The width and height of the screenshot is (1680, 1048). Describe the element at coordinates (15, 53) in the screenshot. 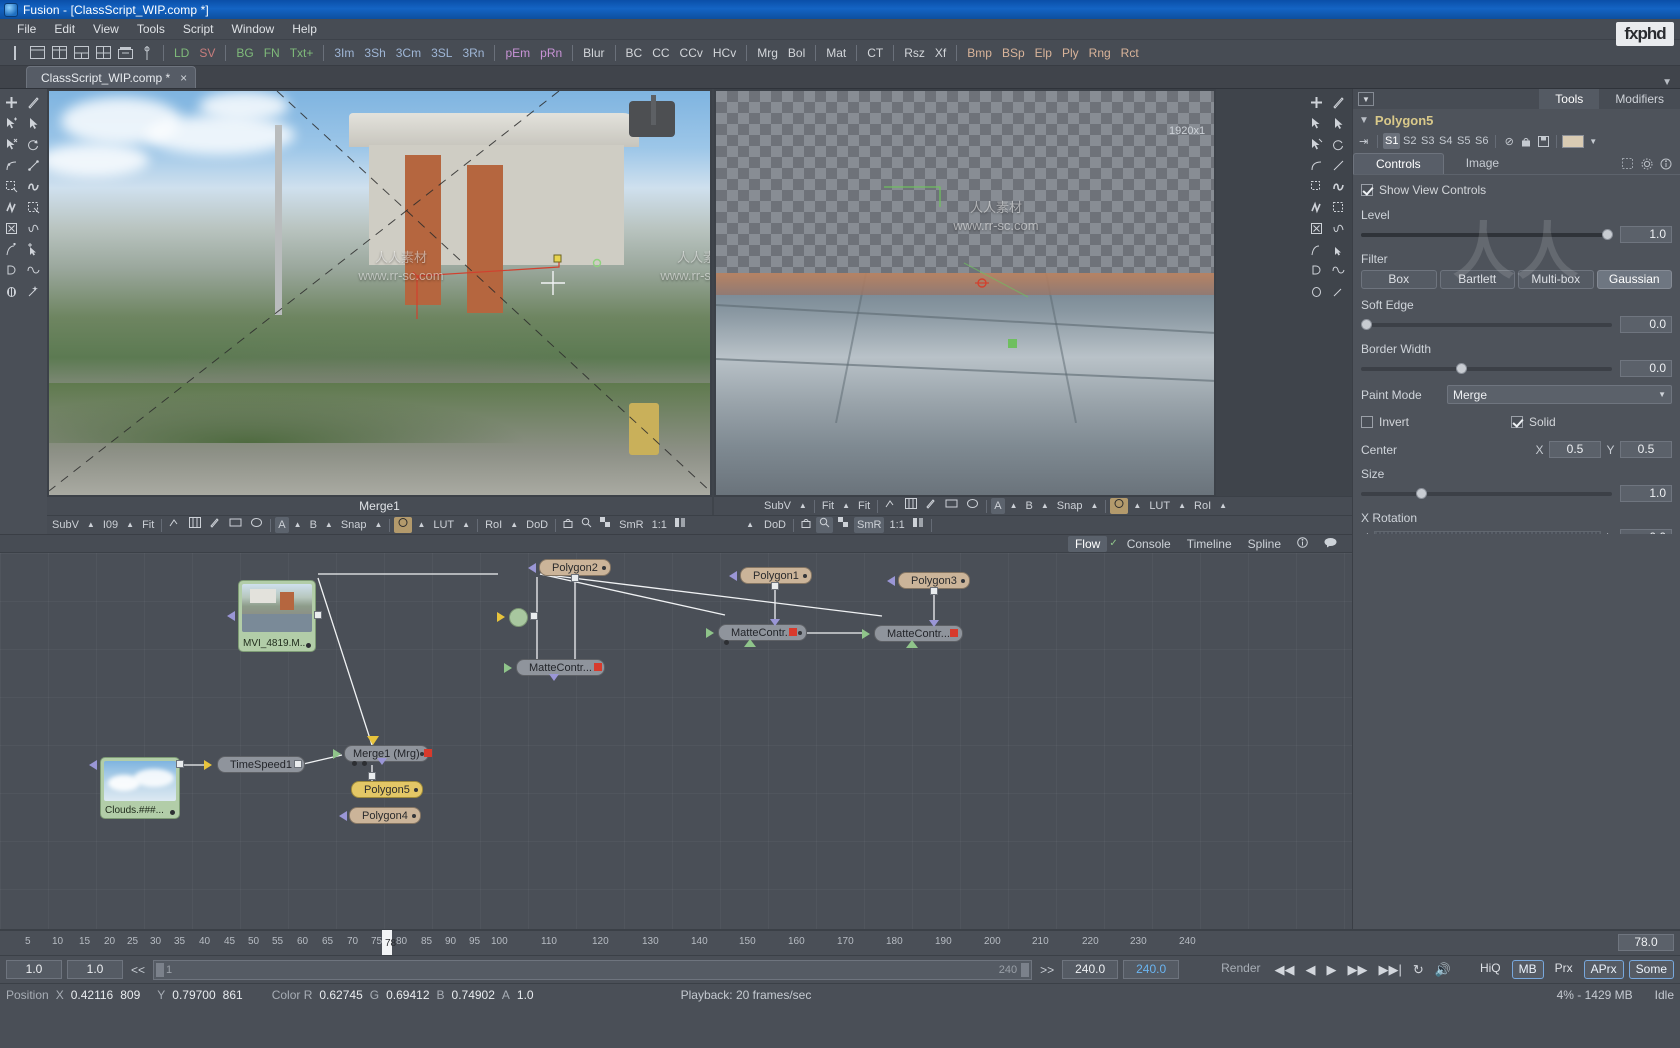

I see `pipe-icon` at that location.